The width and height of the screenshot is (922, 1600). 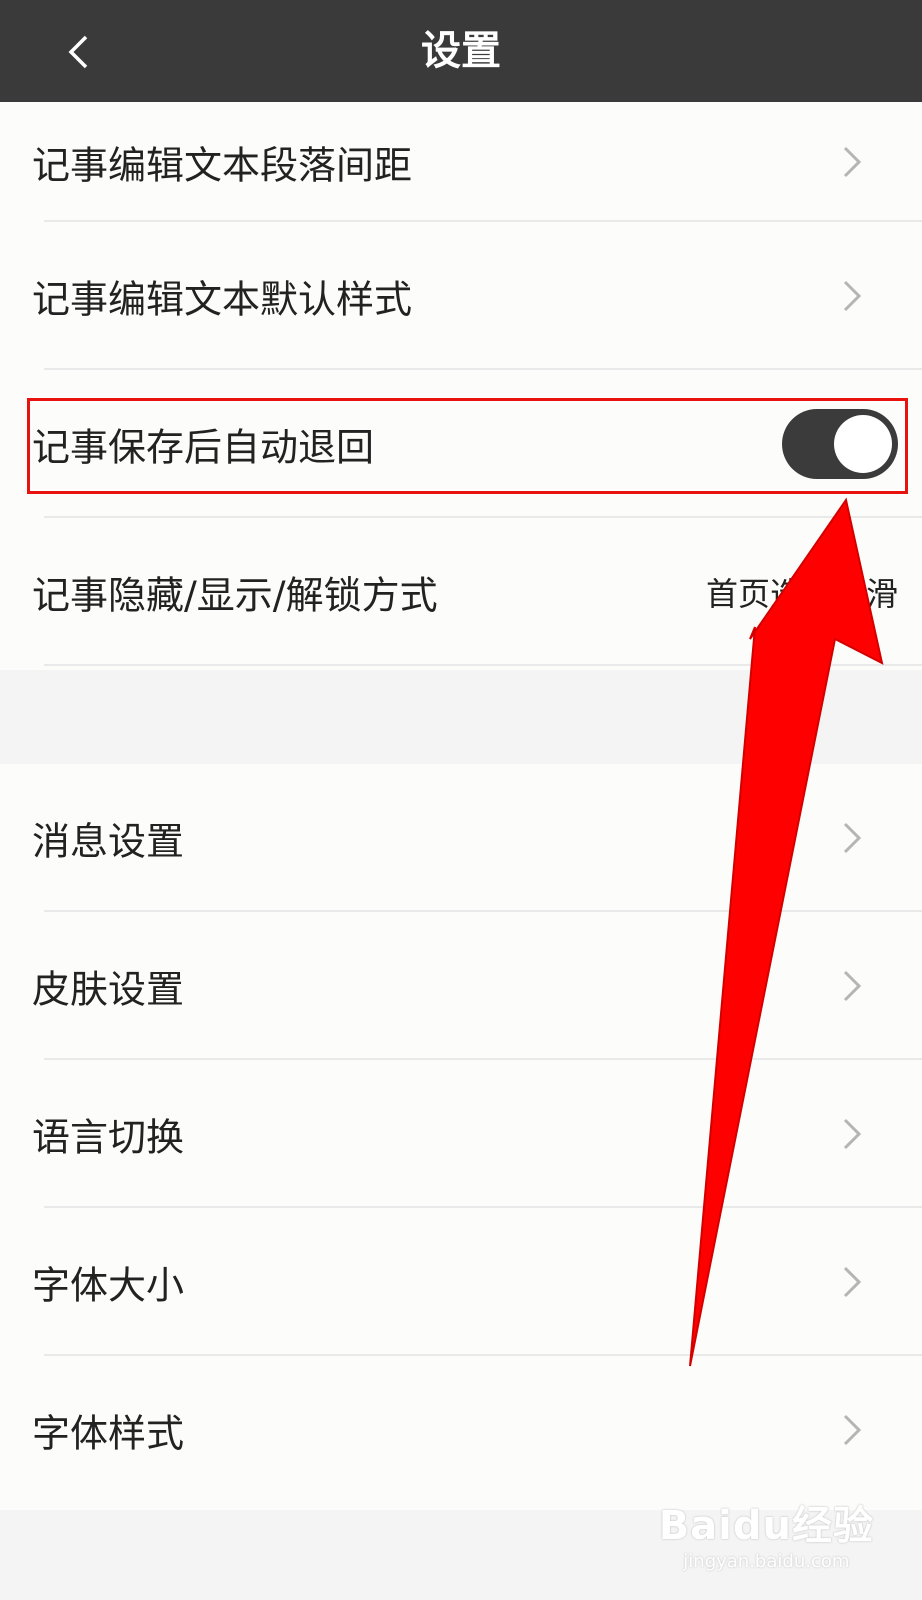 What do you see at coordinates (108, 1137) in the screenshot?
I see `setting-label: 语言切换` at bounding box center [108, 1137].